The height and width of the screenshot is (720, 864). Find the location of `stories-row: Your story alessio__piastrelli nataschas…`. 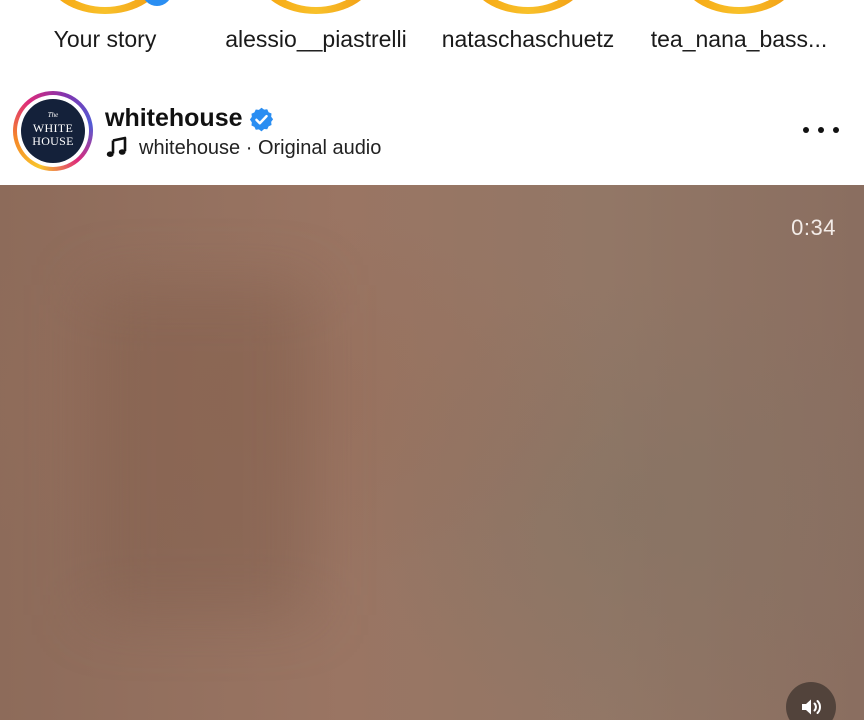

stories-row: Your story alessio__piastrelli nataschas… is located at coordinates (432, 40).